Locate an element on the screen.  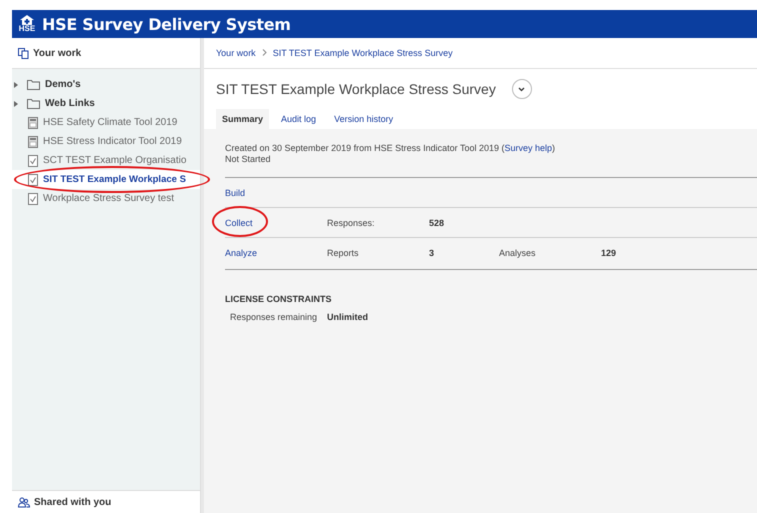
license-label: Responses remaining is located at coordinates (274, 317).